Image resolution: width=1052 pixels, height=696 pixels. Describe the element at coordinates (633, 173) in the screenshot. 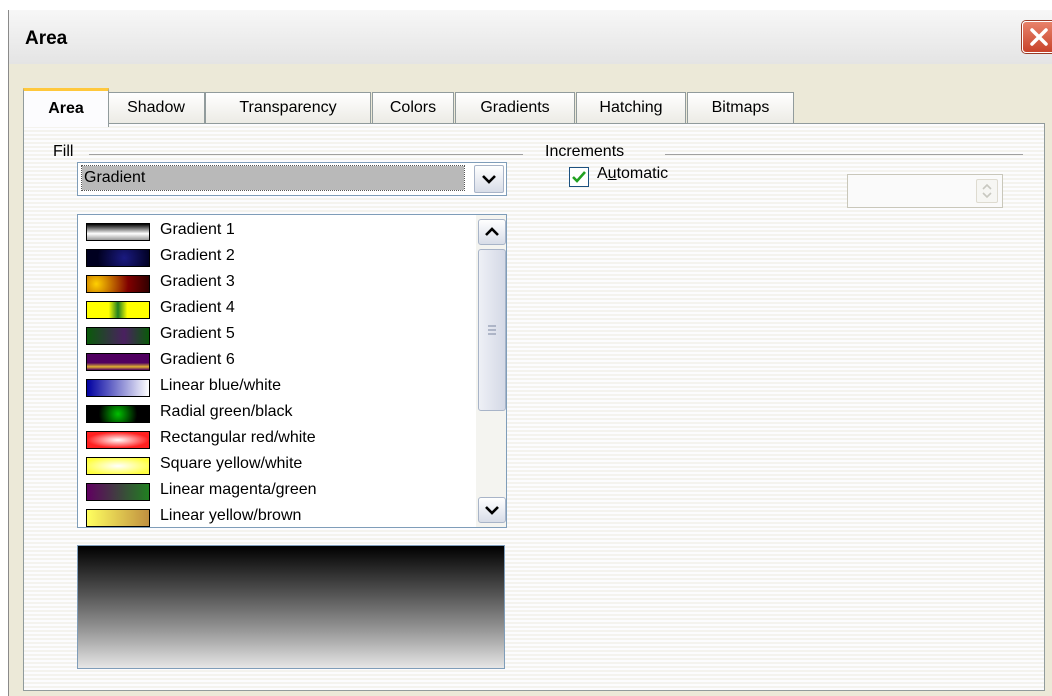

I see `automatic-label: Automatic` at that location.